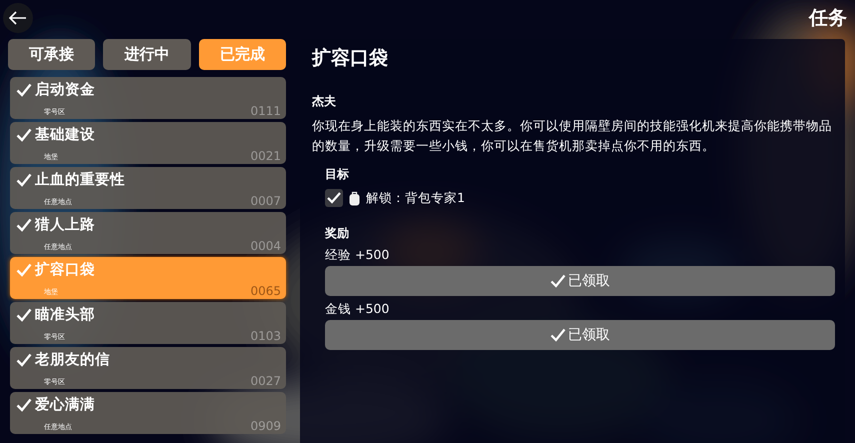  What do you see at coordinates (265, 246) in the screenshot?
I see `quest-code: 0004` at bounding box center [265, 246].